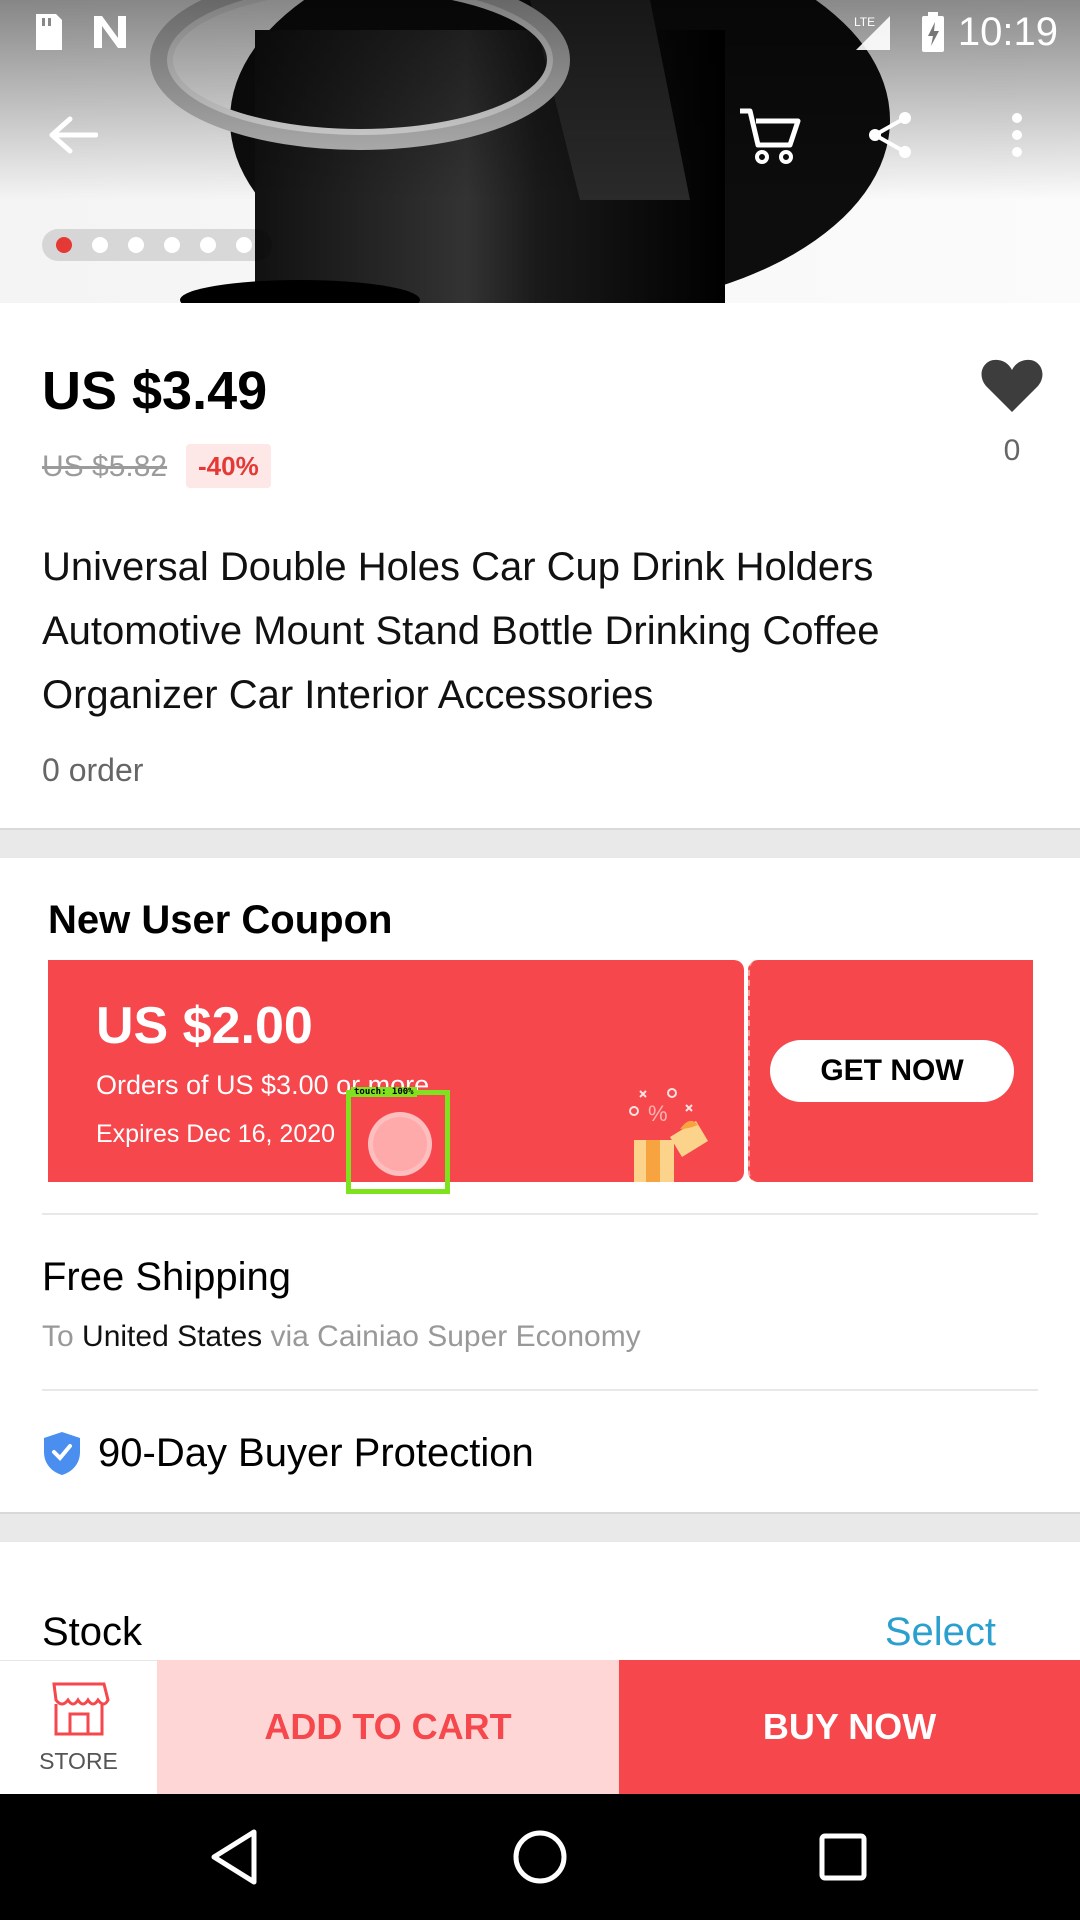 This screenshot has width=1080, height=1920. Describe the element at coordinates (110, 32) in the screenshot. I see `n-notification-icon` at that location.